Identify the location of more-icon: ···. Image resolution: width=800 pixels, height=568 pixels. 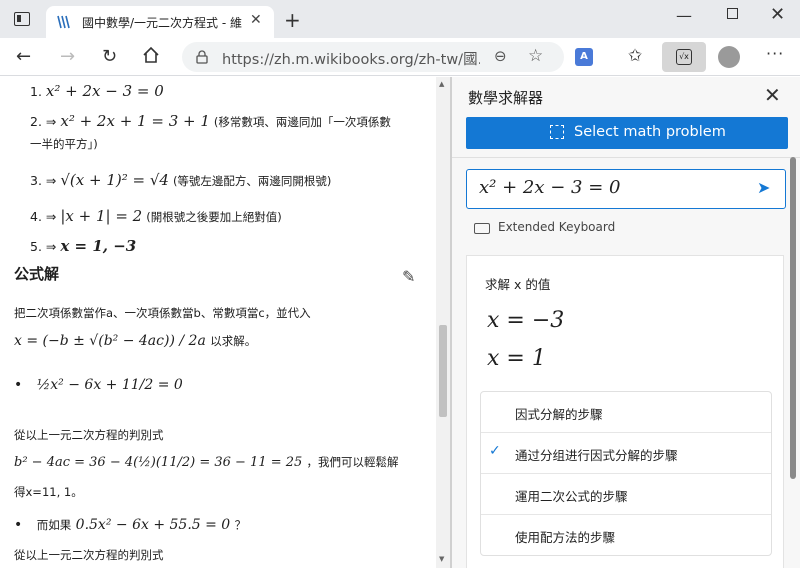
(775, 53).